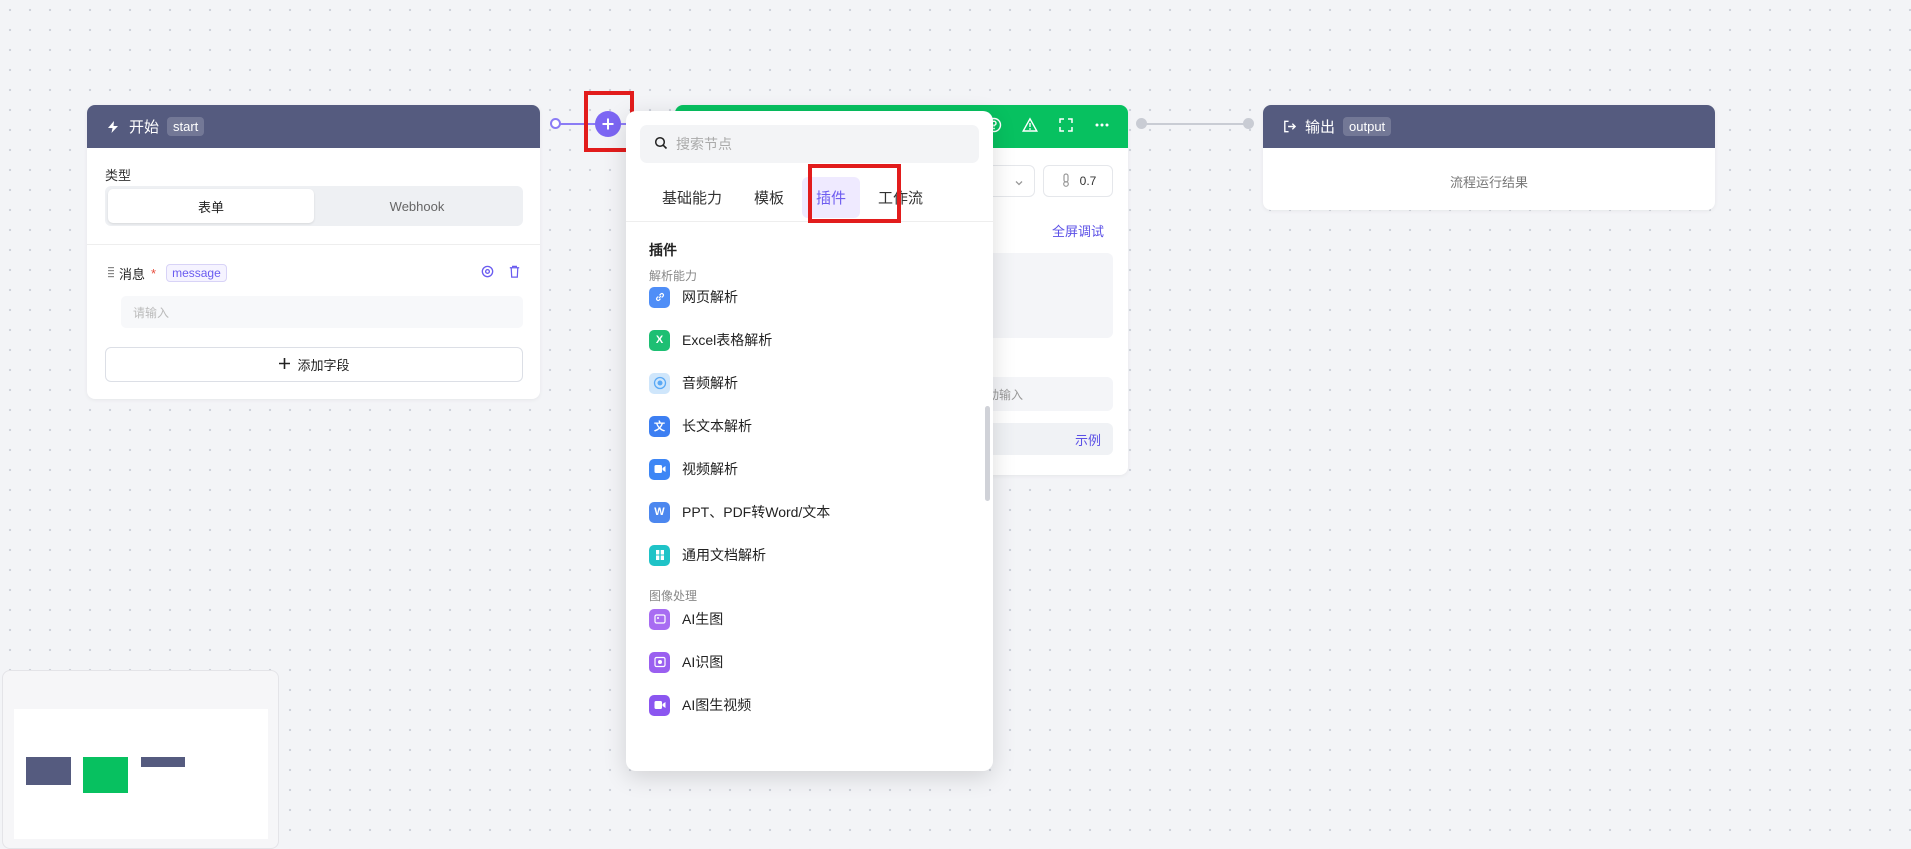  I want to click on minimap-output-node, so click(163, 762).